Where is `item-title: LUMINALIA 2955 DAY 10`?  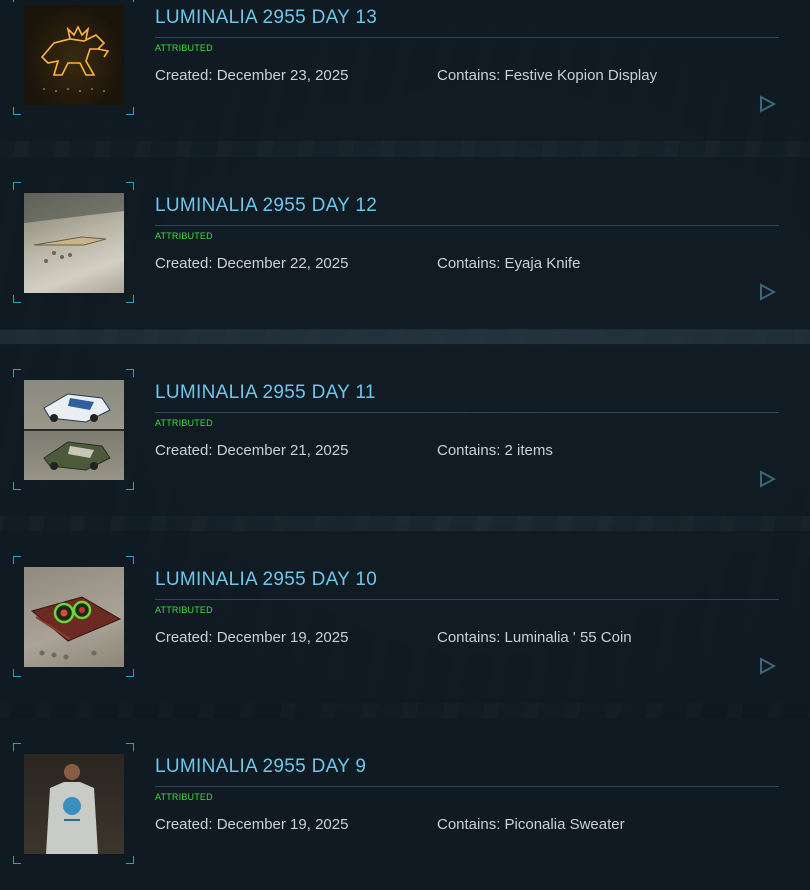
item-title: LUMINALIA 2955 DAY 10 is located at coordinates (266, 580).